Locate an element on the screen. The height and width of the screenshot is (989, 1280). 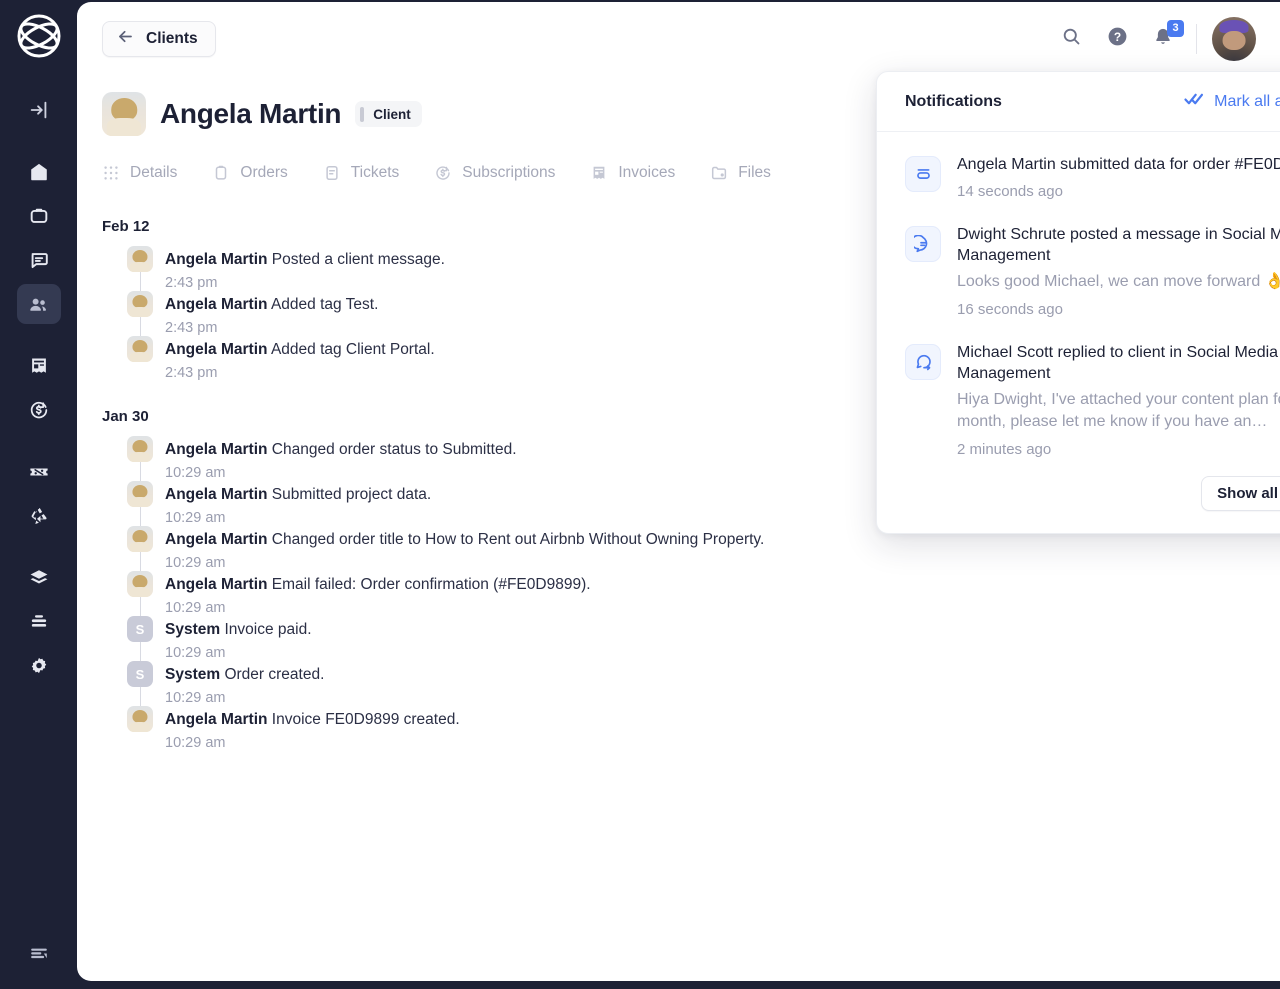
tab-orders-label: Orders is located at coordinates (264, 172).